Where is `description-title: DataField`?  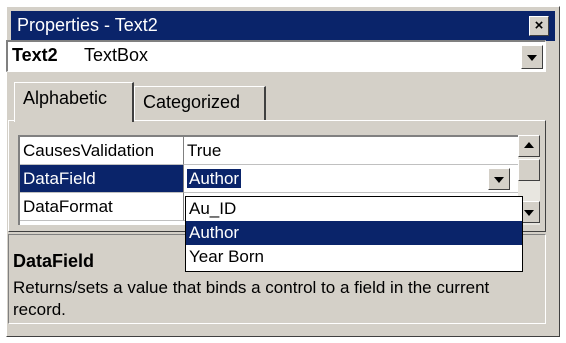 description-title: DataField is located at coordinates (54, 261).